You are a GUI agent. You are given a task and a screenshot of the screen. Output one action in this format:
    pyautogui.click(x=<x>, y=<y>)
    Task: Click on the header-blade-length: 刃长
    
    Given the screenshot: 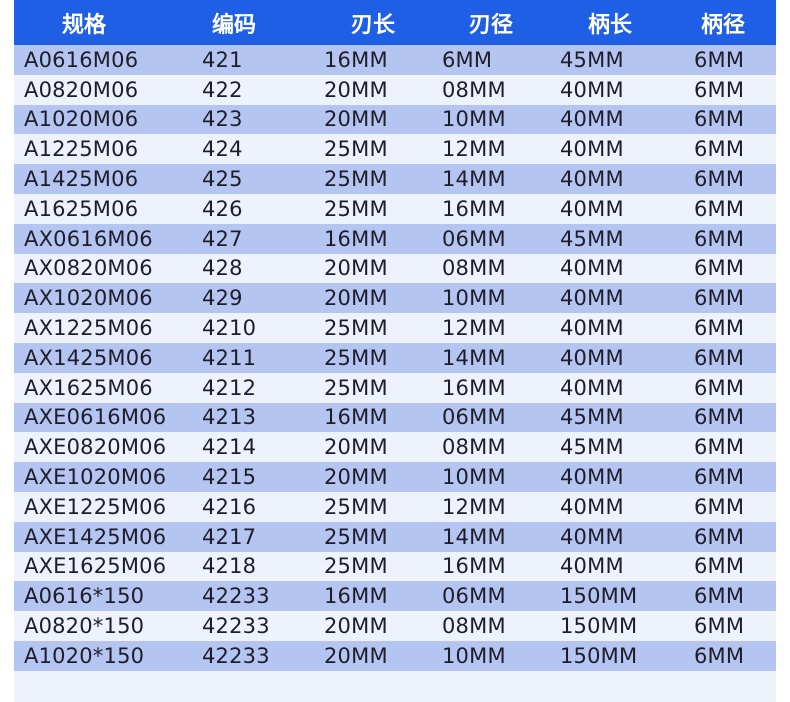 What is the action you would take?
    pyautogui.click(x=372, y=25)
    